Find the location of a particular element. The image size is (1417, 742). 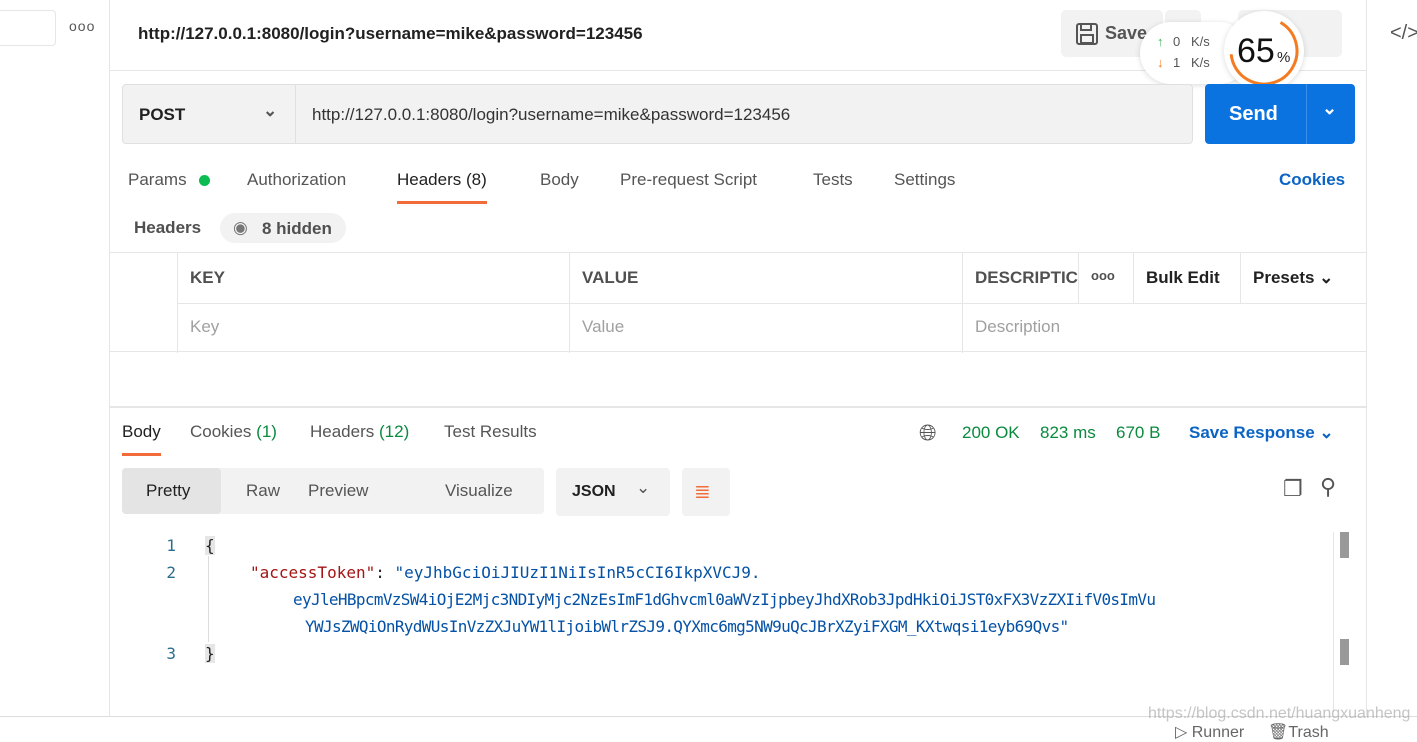

value-input: Value is located at coordinates (765, 328).